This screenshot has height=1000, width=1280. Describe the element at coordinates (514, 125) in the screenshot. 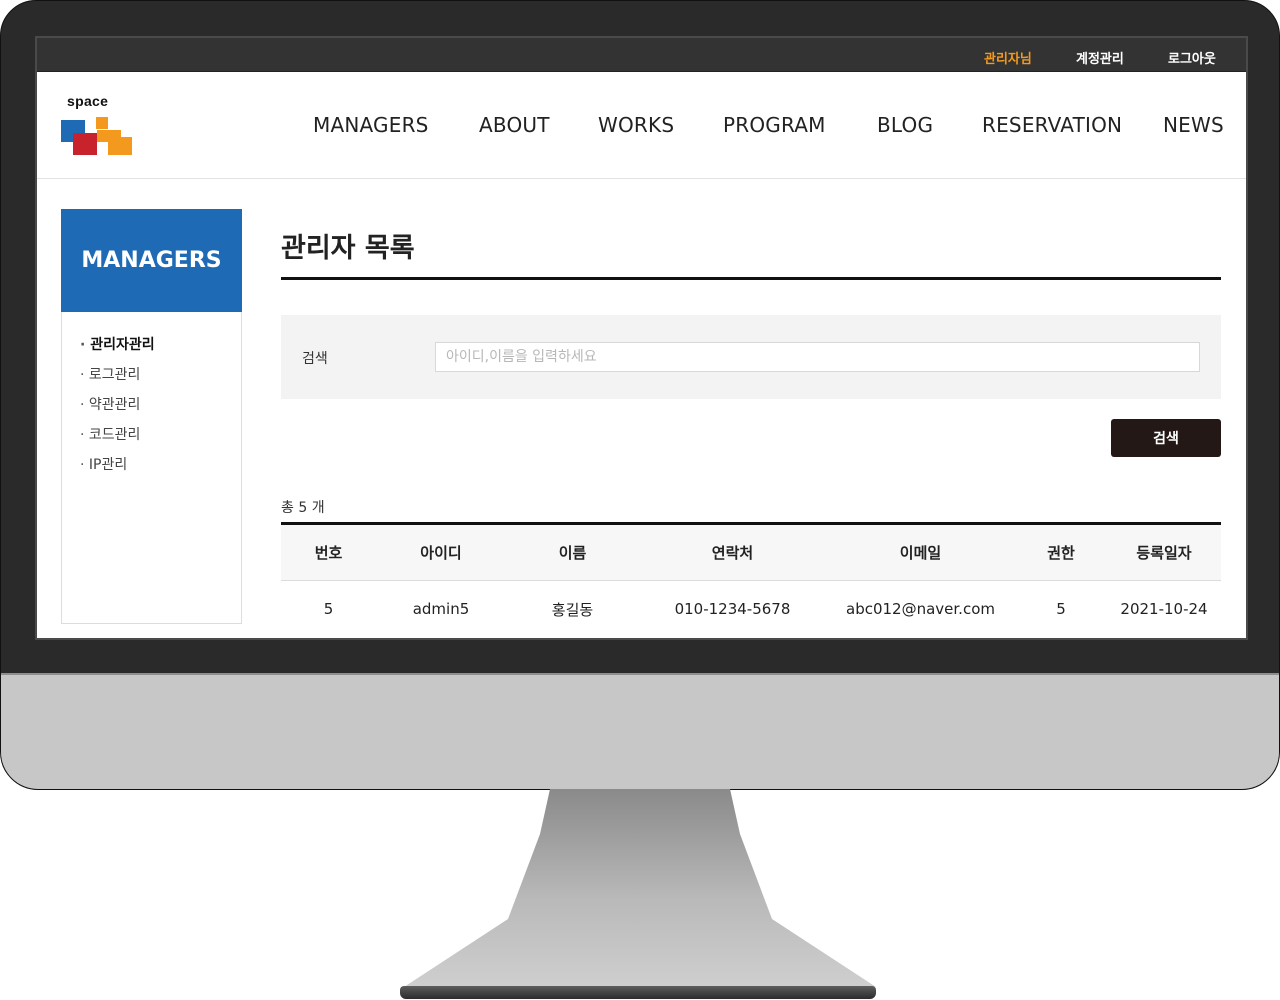

I see `nav-about: ABOUT` at that location.